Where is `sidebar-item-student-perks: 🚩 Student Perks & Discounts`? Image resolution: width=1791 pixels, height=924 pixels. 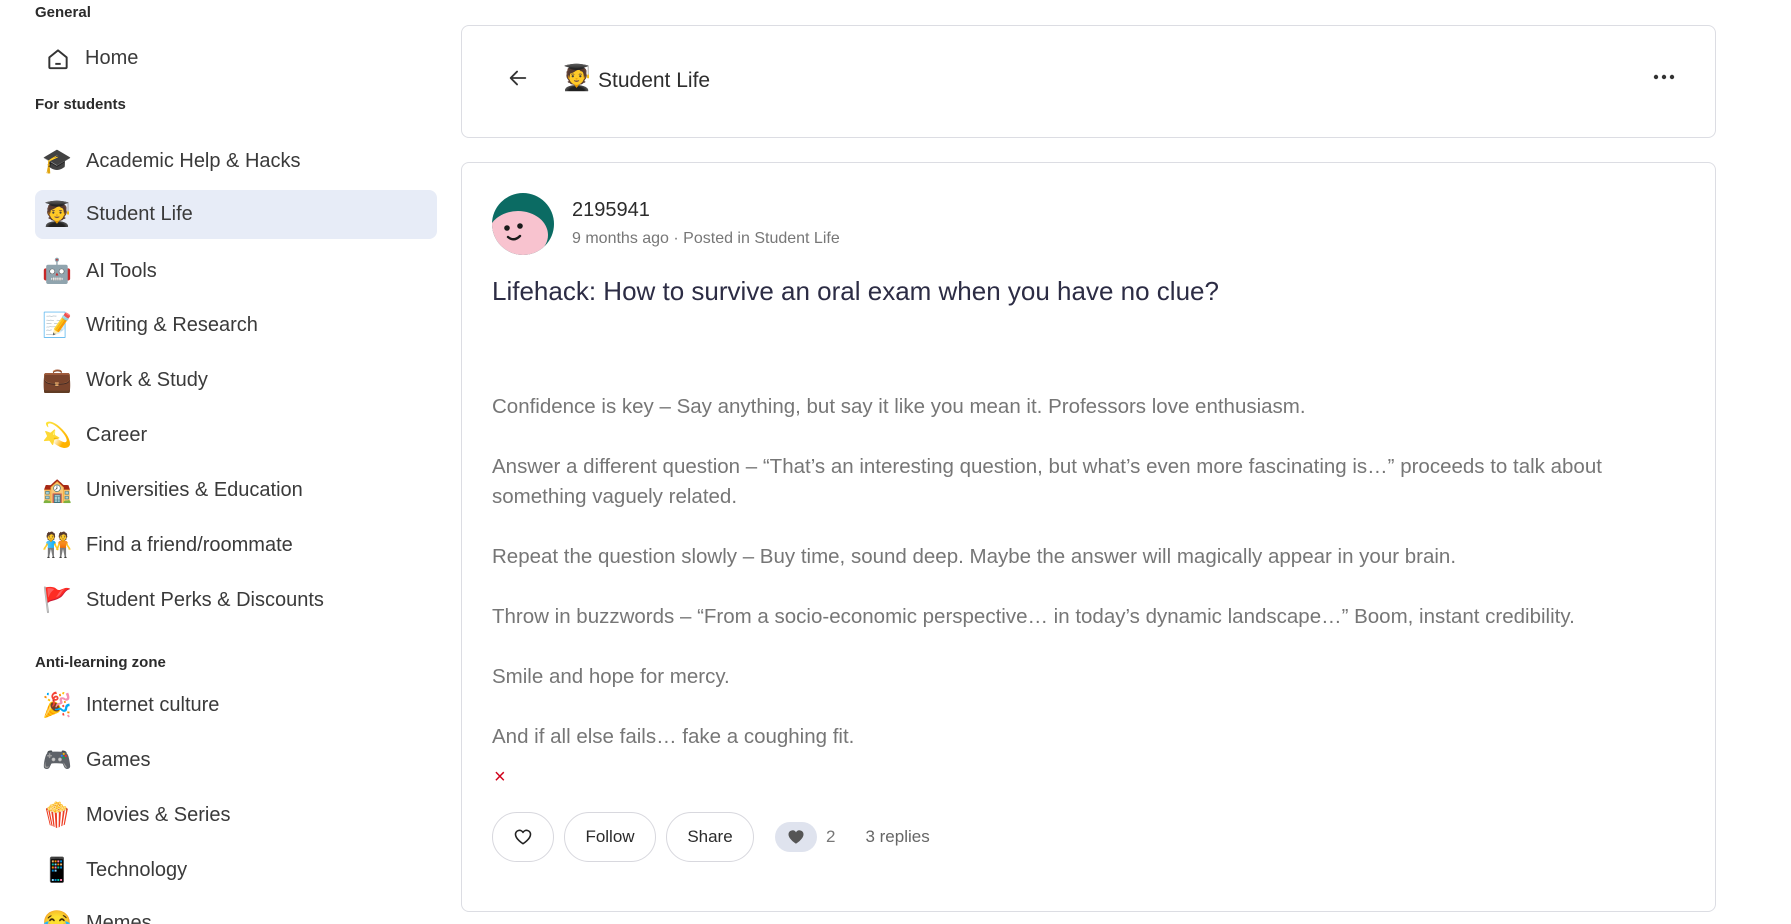 sidebar-item-student-perks: 🚩 Student Perks & Discounts is located at coordinates (236, 600).